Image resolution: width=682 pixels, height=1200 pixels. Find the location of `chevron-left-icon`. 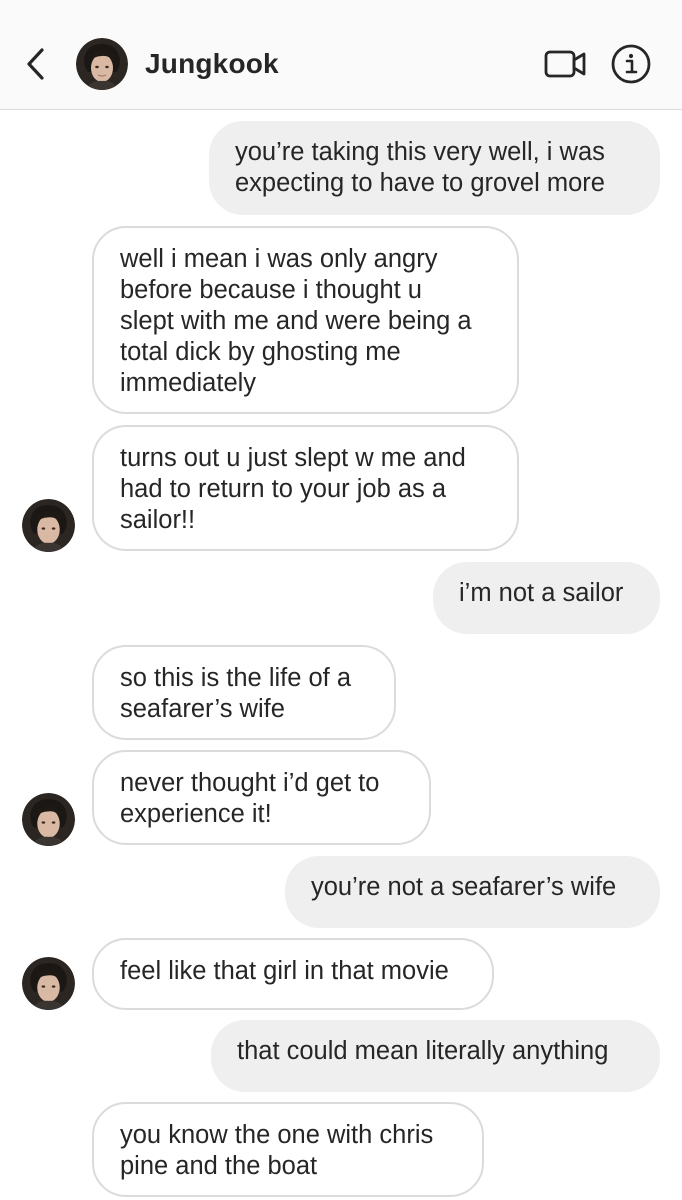

chevron-left-icon is located at coordinates (35, 64).